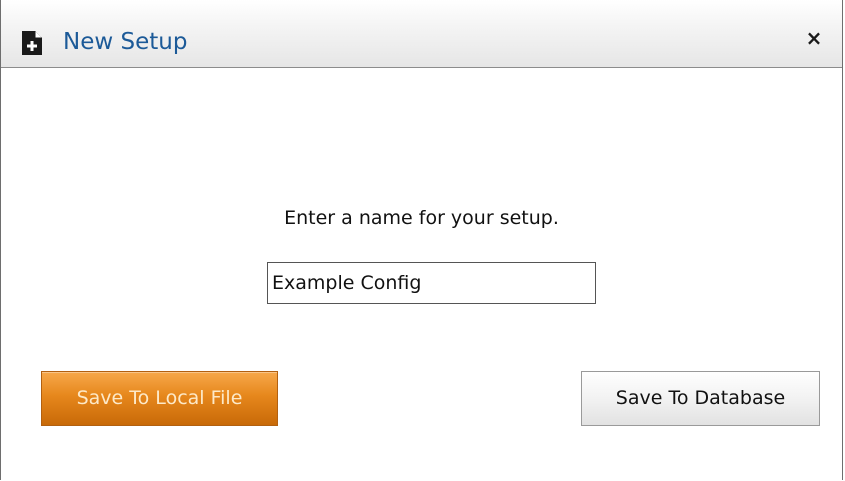 The width and height of the screenshot is (845, 481). Describe the element at coordinates (431, 283) in the screenshot. I see `setup-name-input` at that location.